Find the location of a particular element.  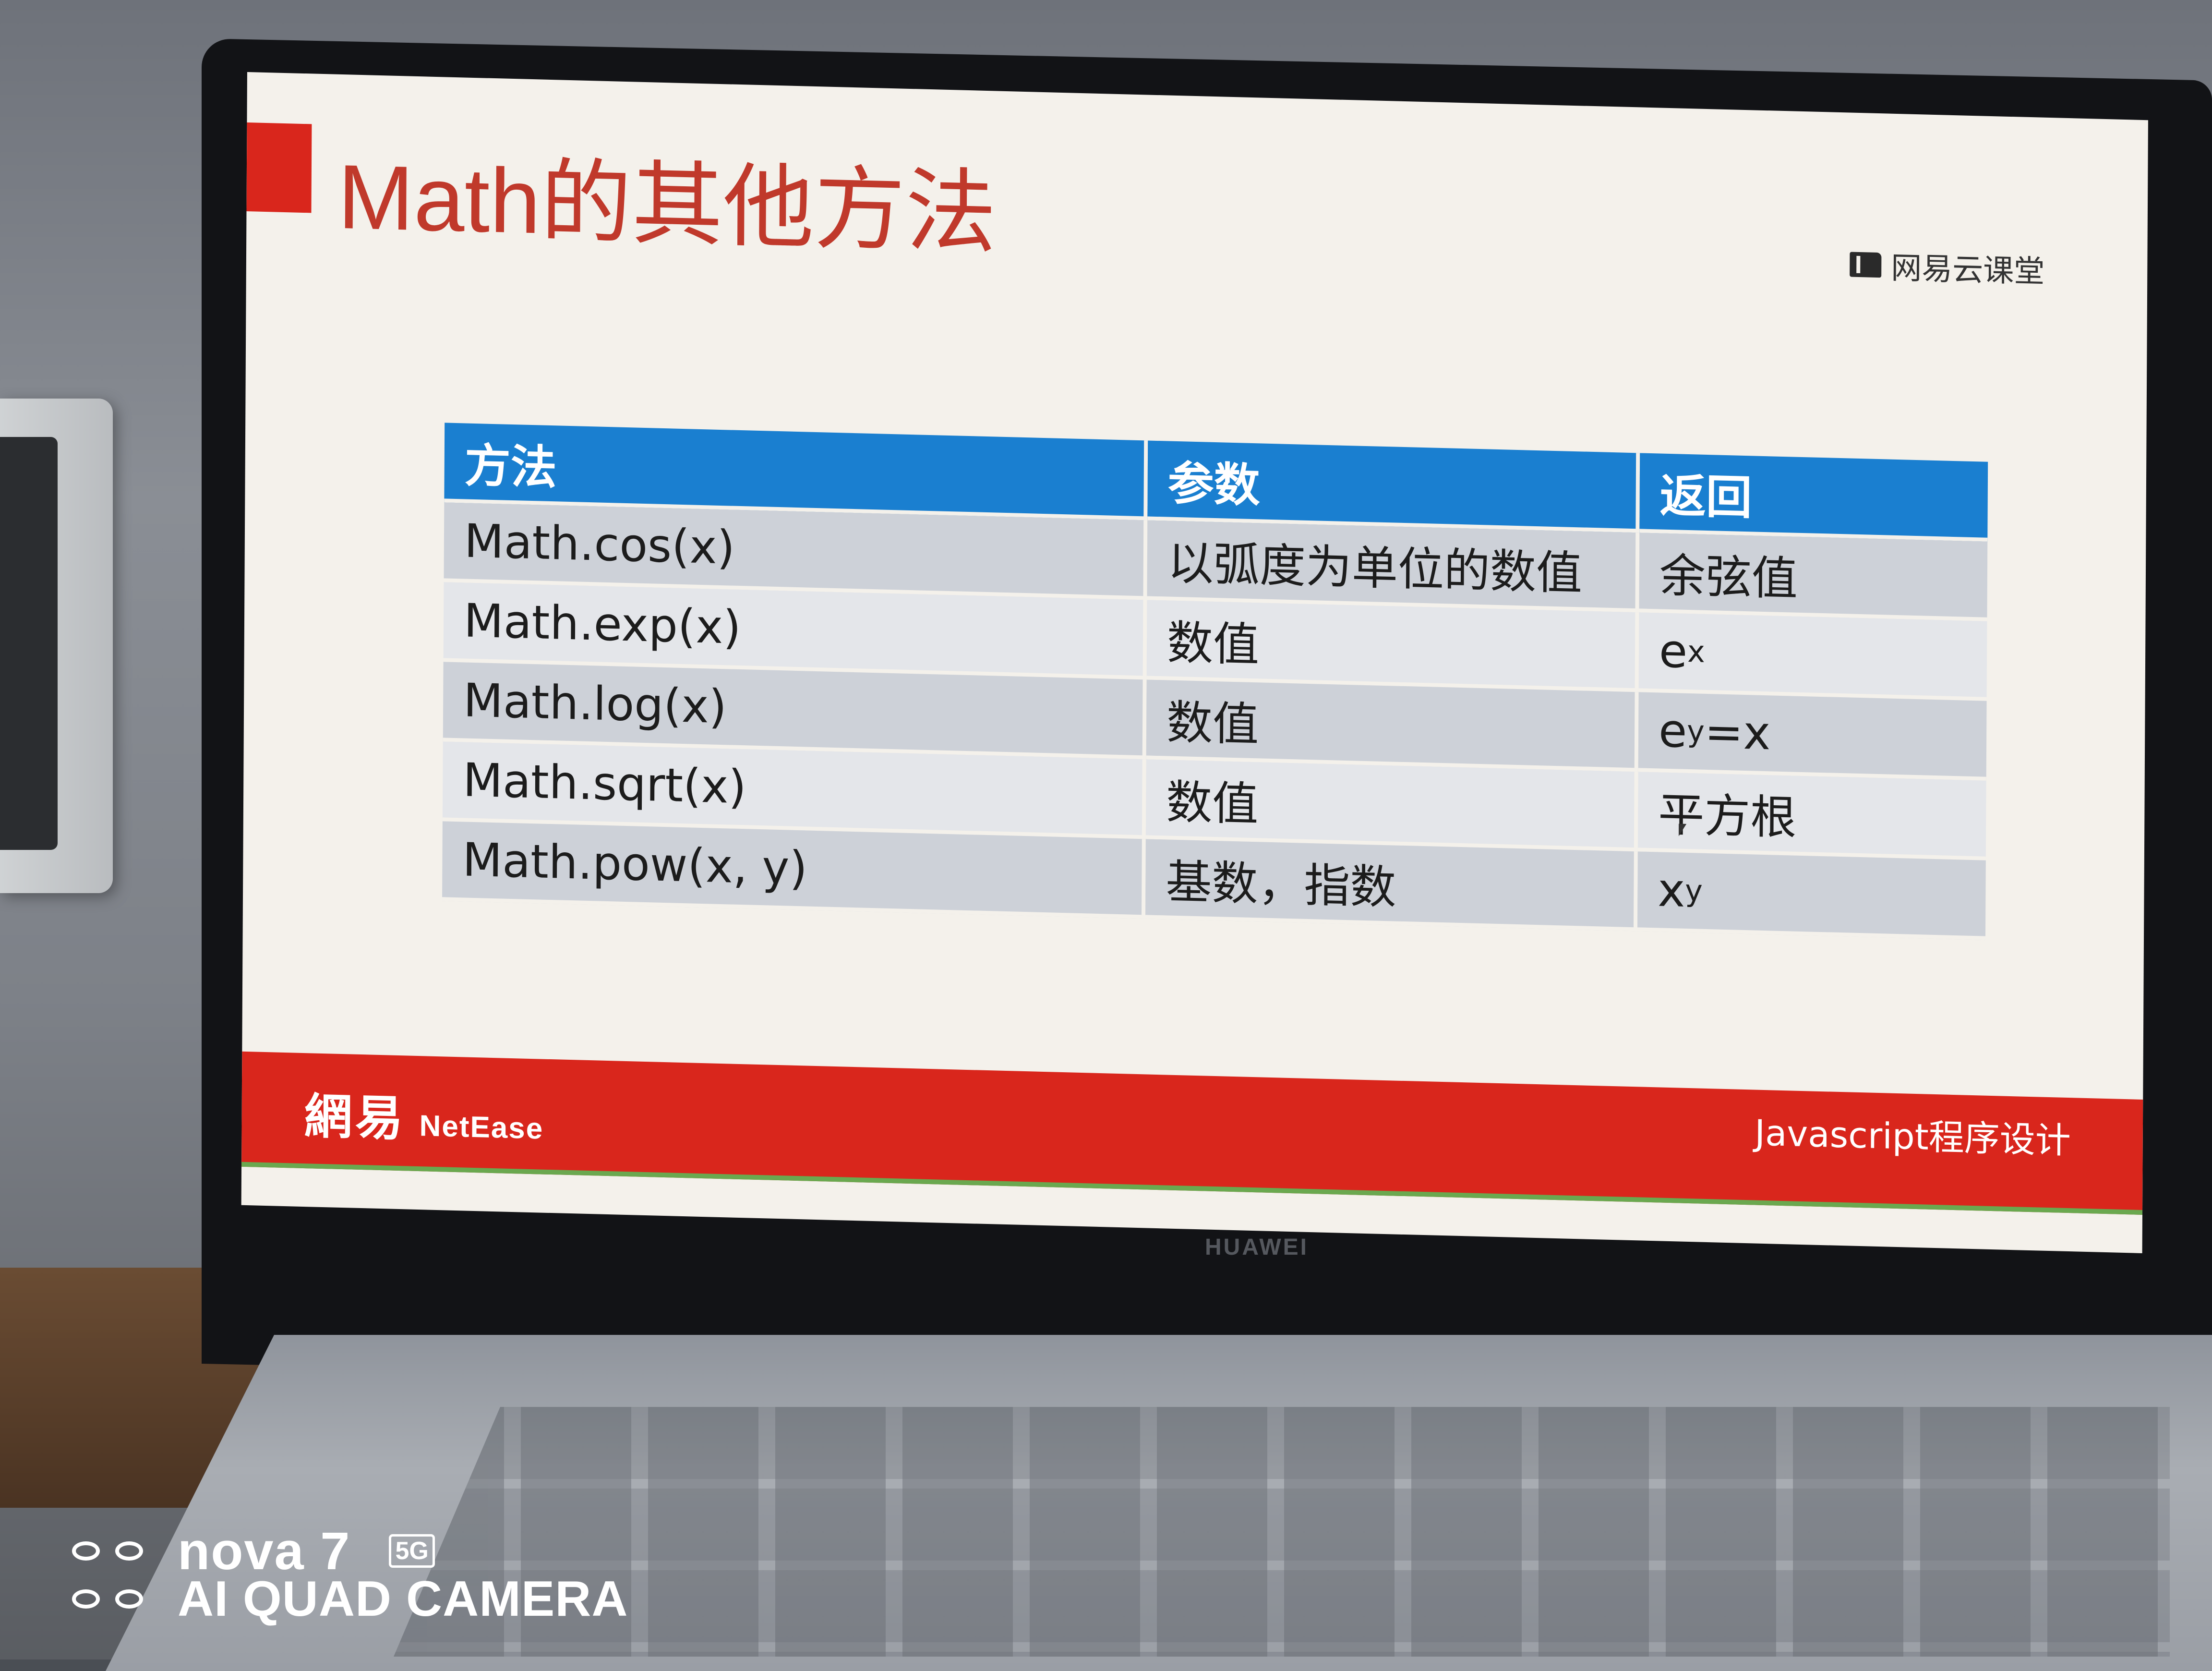

netease-logo-cn: 網易 is located at coordinates (355, 1117).